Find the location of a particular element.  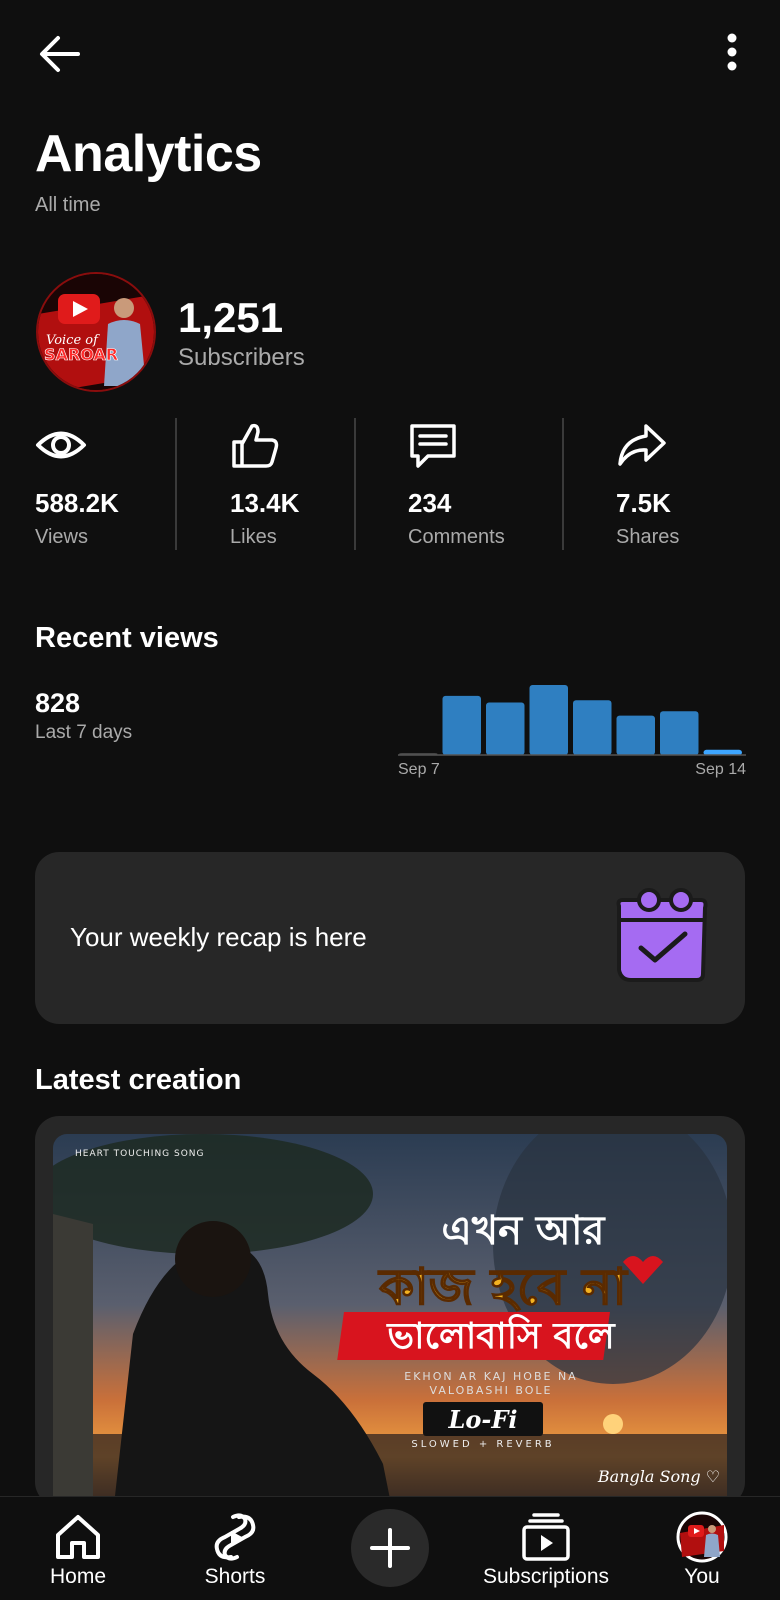

weekly-recap-text: Your weekly recap is here is located at coordinates (218, 937).